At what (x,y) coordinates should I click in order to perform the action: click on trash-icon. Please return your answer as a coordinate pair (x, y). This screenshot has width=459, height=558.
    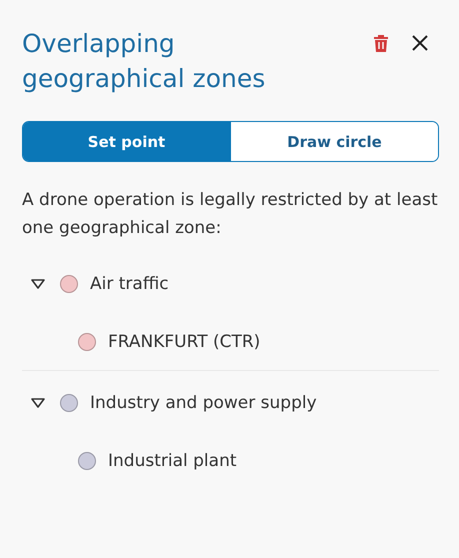
    Looking at the image, I should click on (381, 43).